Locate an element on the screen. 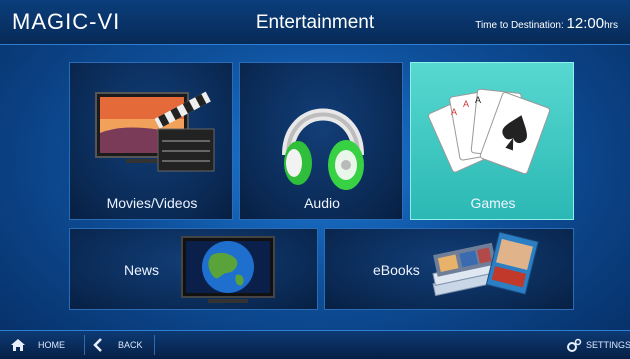 The image size is (630, 359). tile-news: News is located at coordinates (193, 269).